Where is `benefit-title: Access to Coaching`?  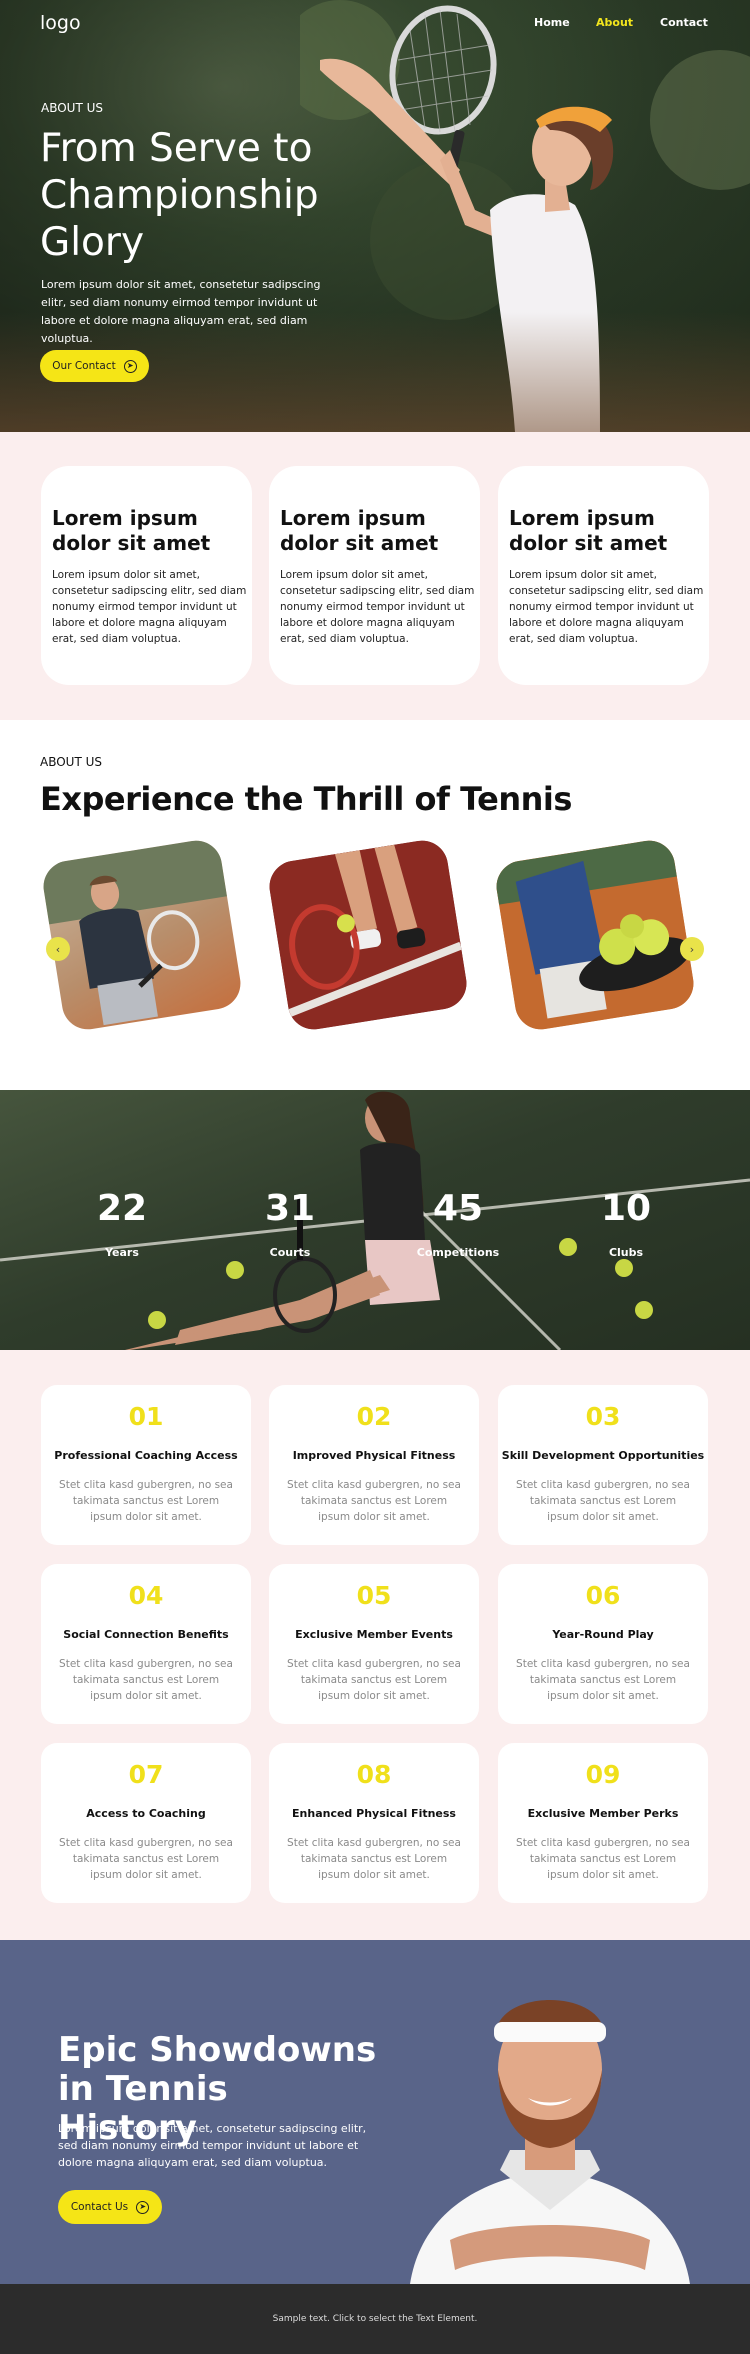
benefit-title: Access to Coaching is located at coordinates (146, 1813).